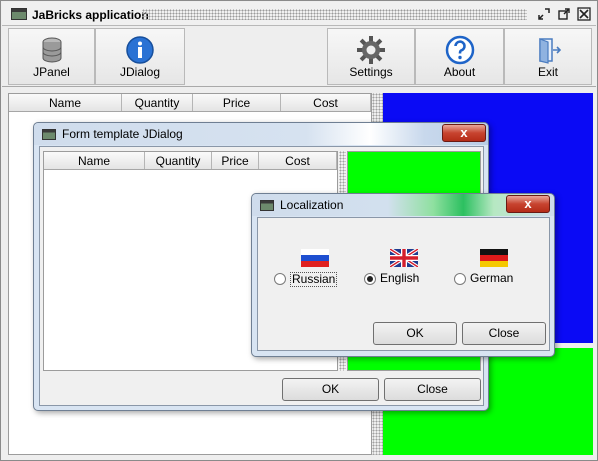  I want to click on about-button: About, so click(459, 56).